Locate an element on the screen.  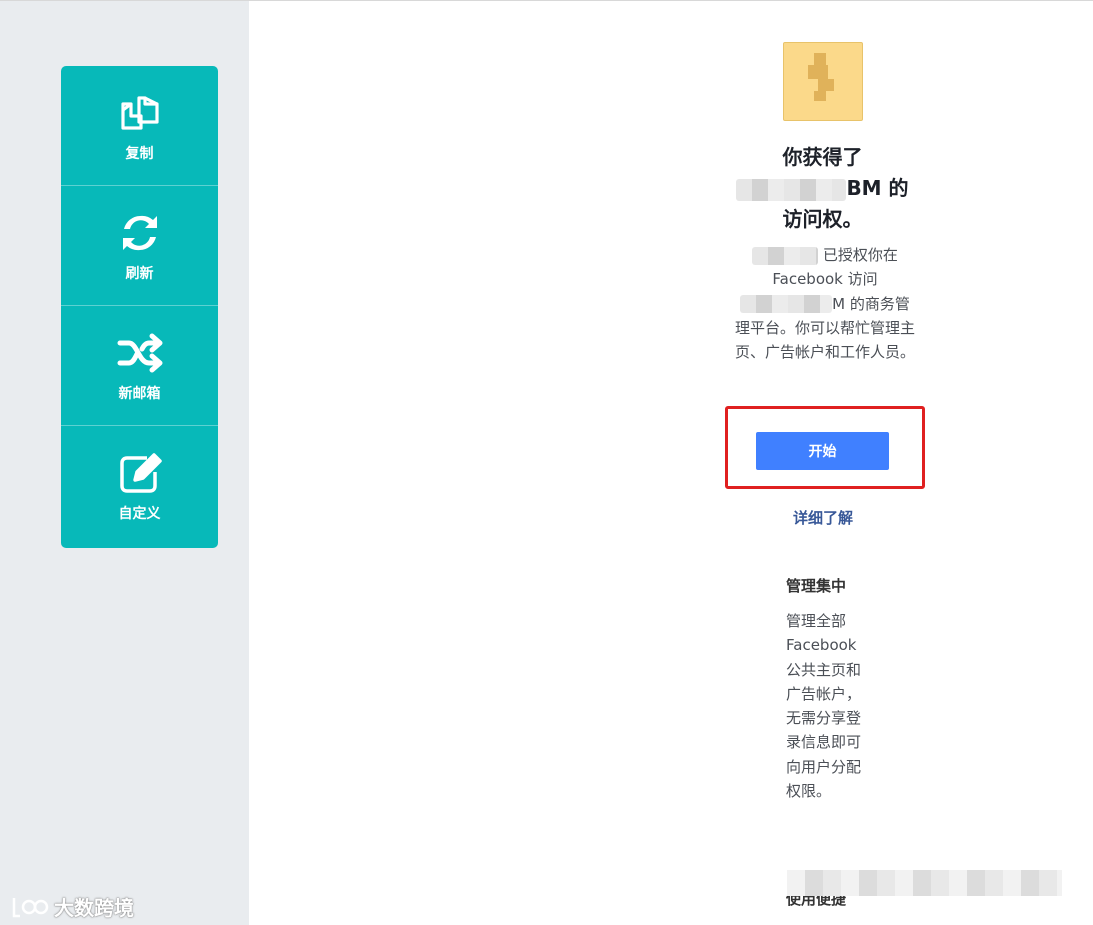
title-line3: 访问权。 is located at coordinates (822, 219).